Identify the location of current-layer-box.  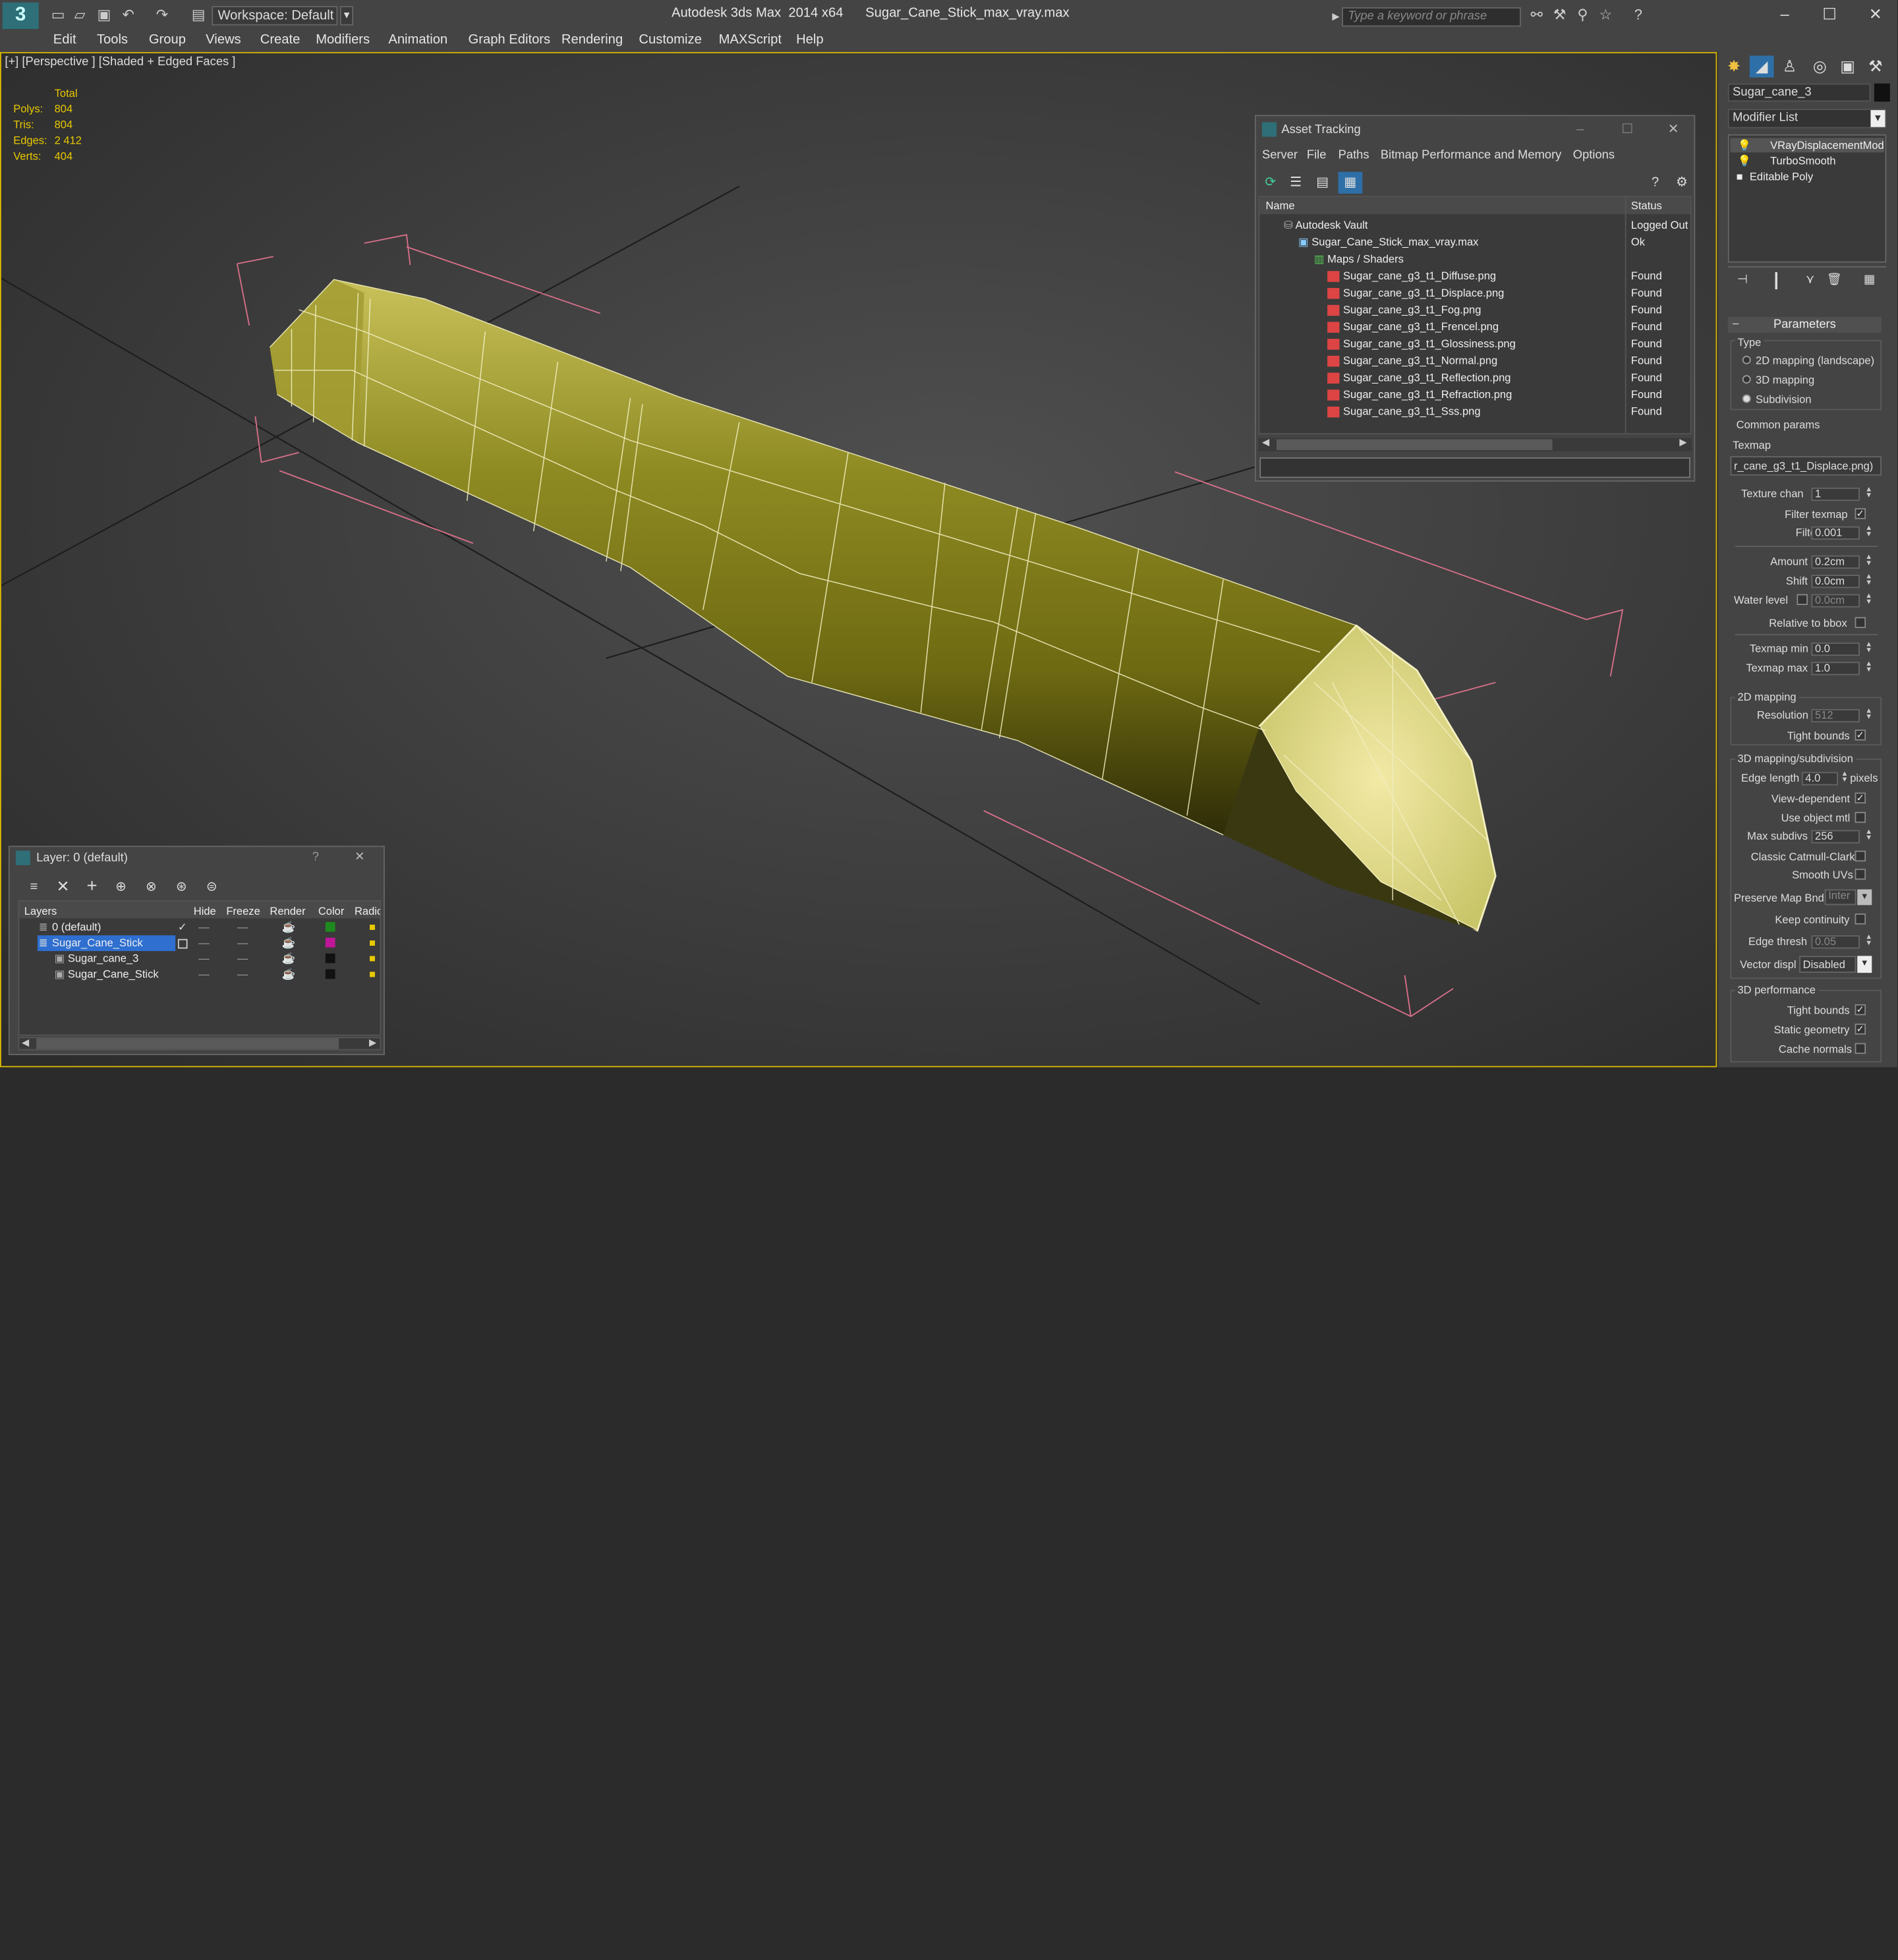
(182, 944).